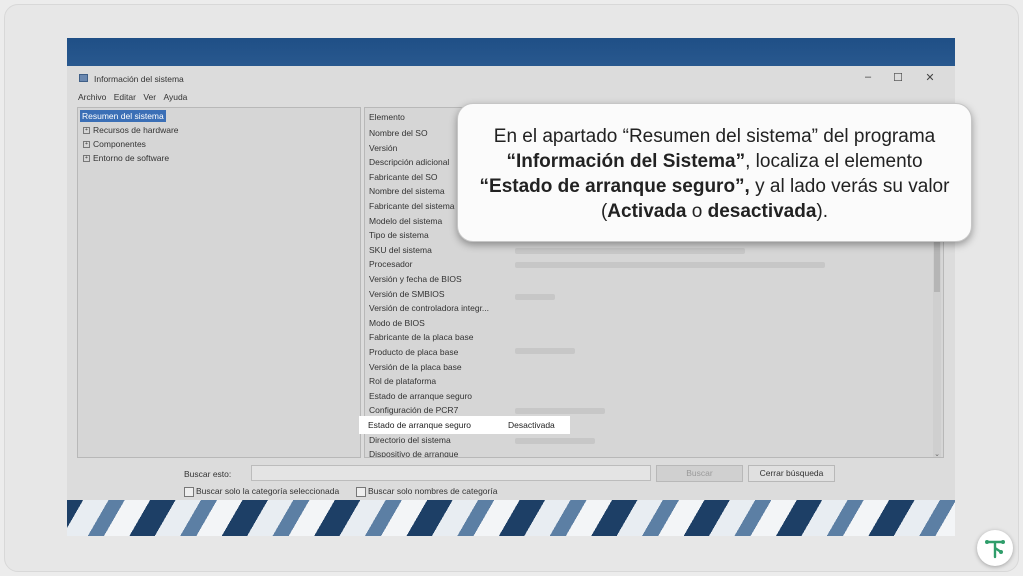 Image resolution: width=1023 pixels, height=576 pixels. I want to click on list-item: Producto de placa base, so click(413, 352).